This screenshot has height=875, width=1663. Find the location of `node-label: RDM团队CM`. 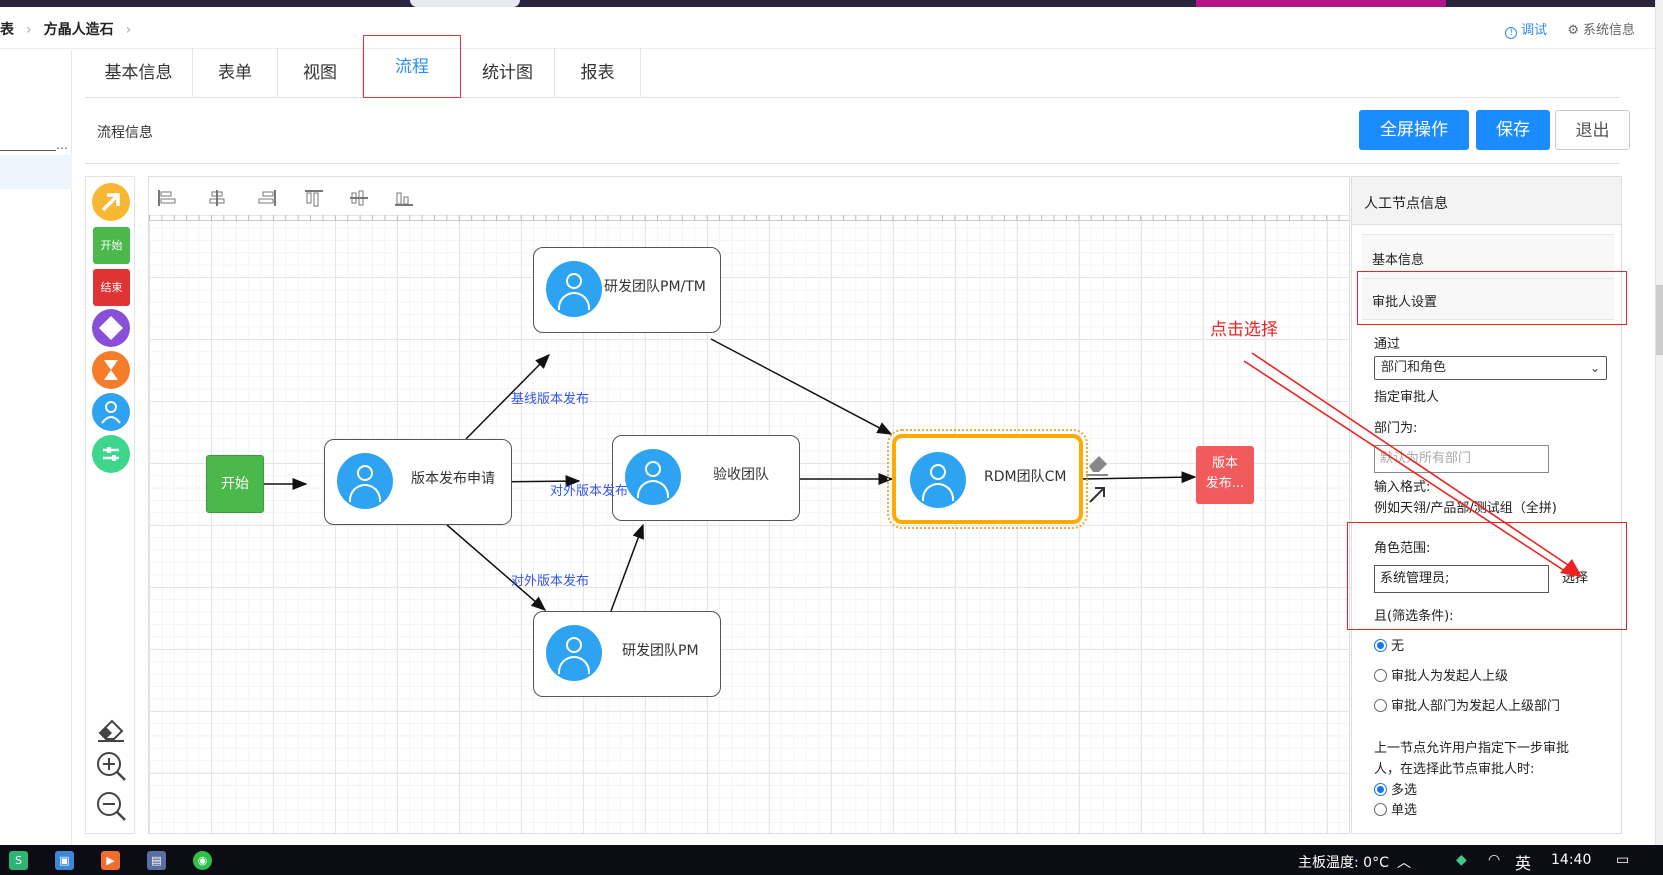

node-label: RDM团队CM is located at coordinates (1025, 477).